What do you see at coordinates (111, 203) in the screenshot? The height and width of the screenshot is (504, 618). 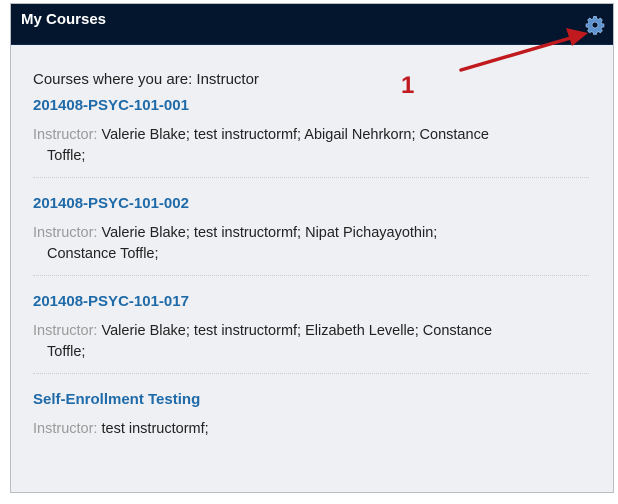 I see `course-link: 201408-PSYC-101-002` at bounding box center [111, 203].